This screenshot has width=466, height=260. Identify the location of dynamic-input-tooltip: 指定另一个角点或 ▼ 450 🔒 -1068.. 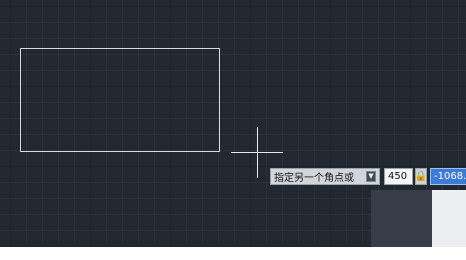
(368, 176).